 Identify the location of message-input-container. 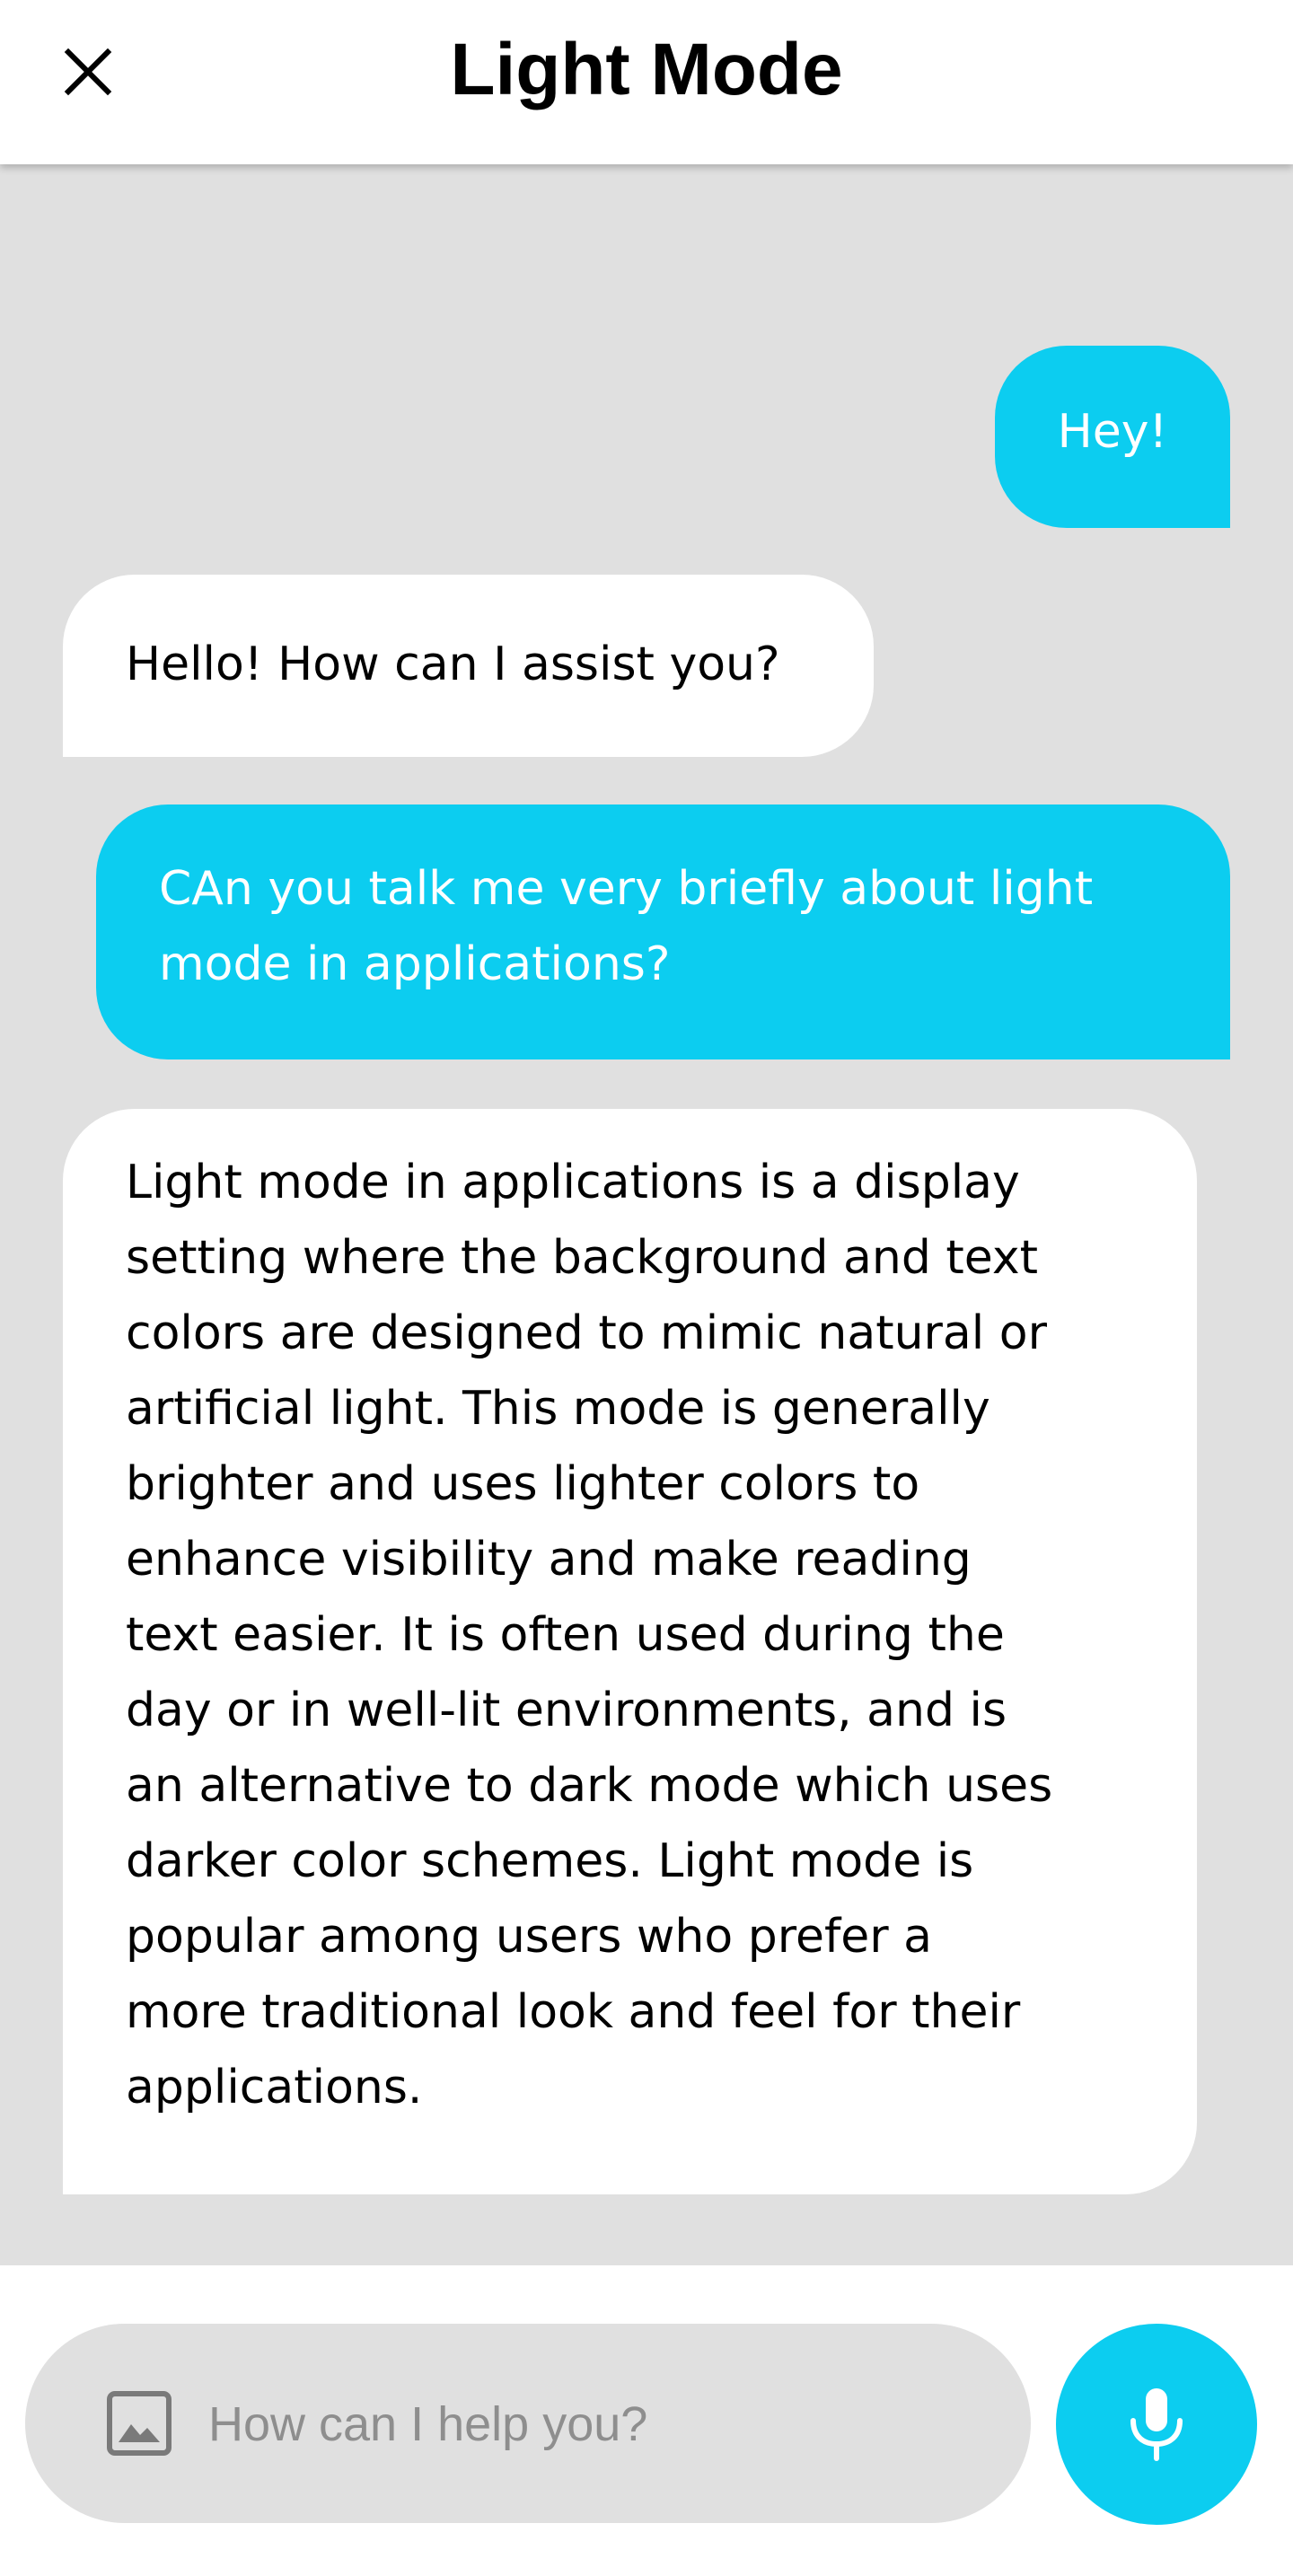
(528, 2423).